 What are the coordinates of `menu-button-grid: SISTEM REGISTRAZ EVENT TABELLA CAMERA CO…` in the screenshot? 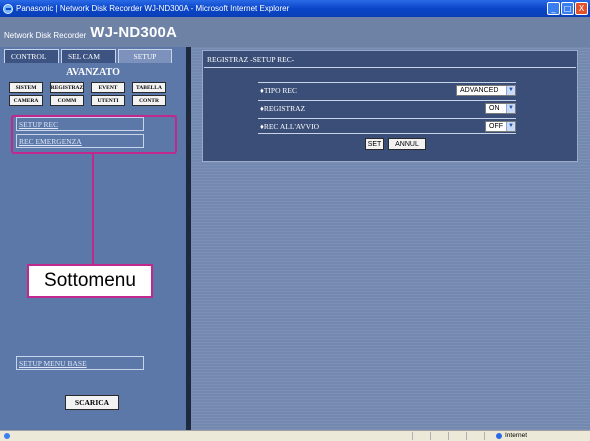 It's located at (87, 94).